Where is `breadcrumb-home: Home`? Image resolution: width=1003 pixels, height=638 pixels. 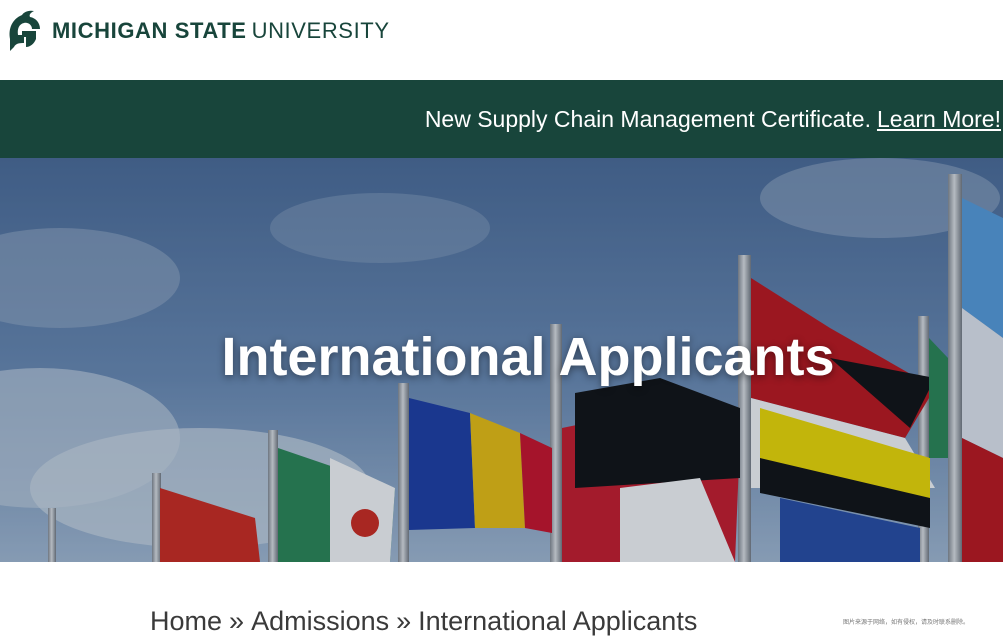 breadcrumb-home: Home is located at coordinates (186, 621).